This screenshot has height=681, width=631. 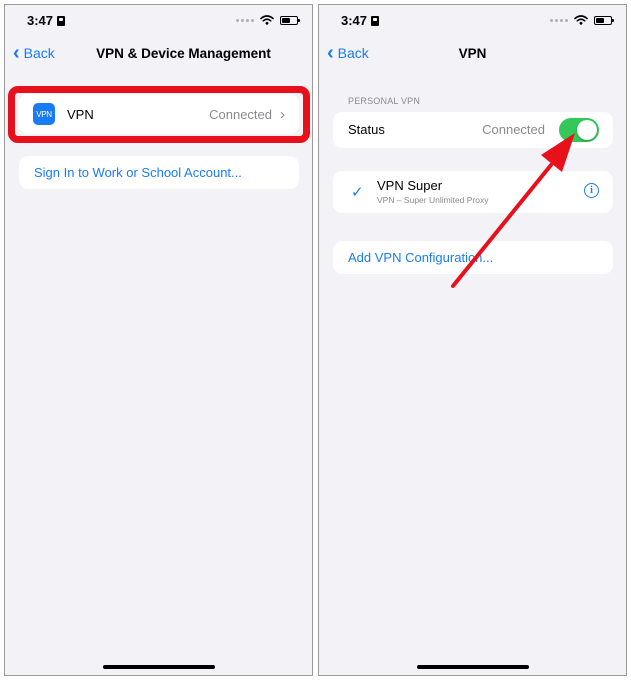 I want to click on arrow-annotation, so click(x=513, y=210).